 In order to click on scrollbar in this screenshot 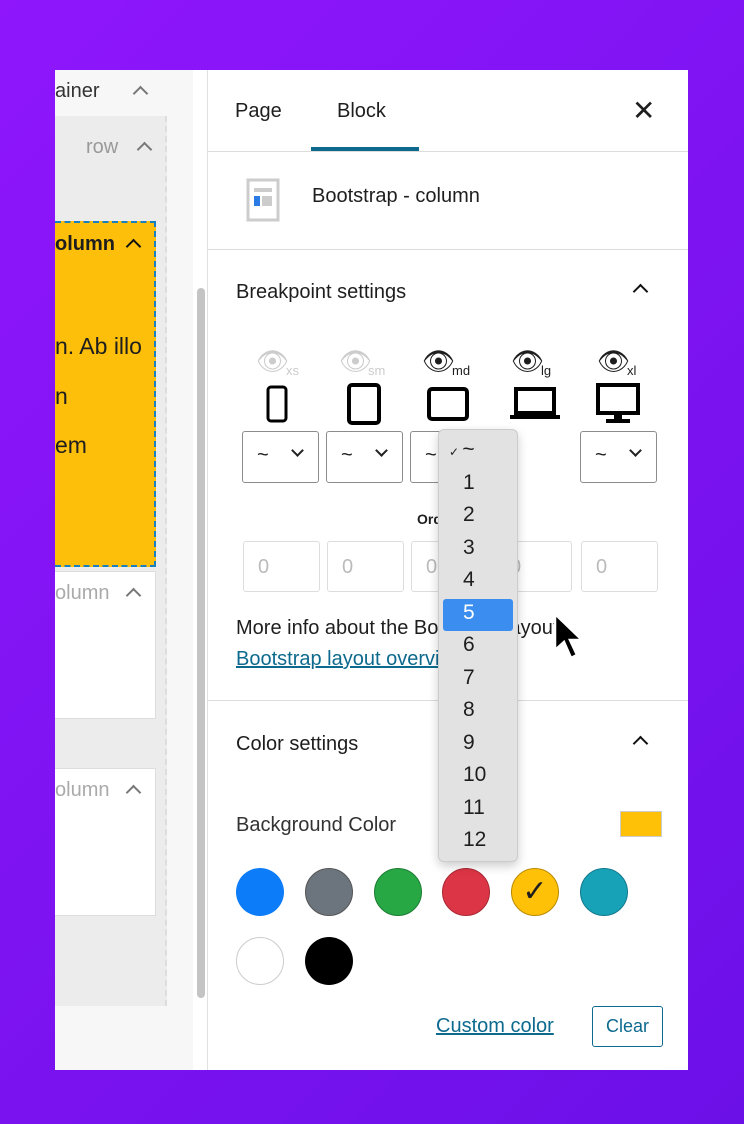, I will do `click(201, 643)`.